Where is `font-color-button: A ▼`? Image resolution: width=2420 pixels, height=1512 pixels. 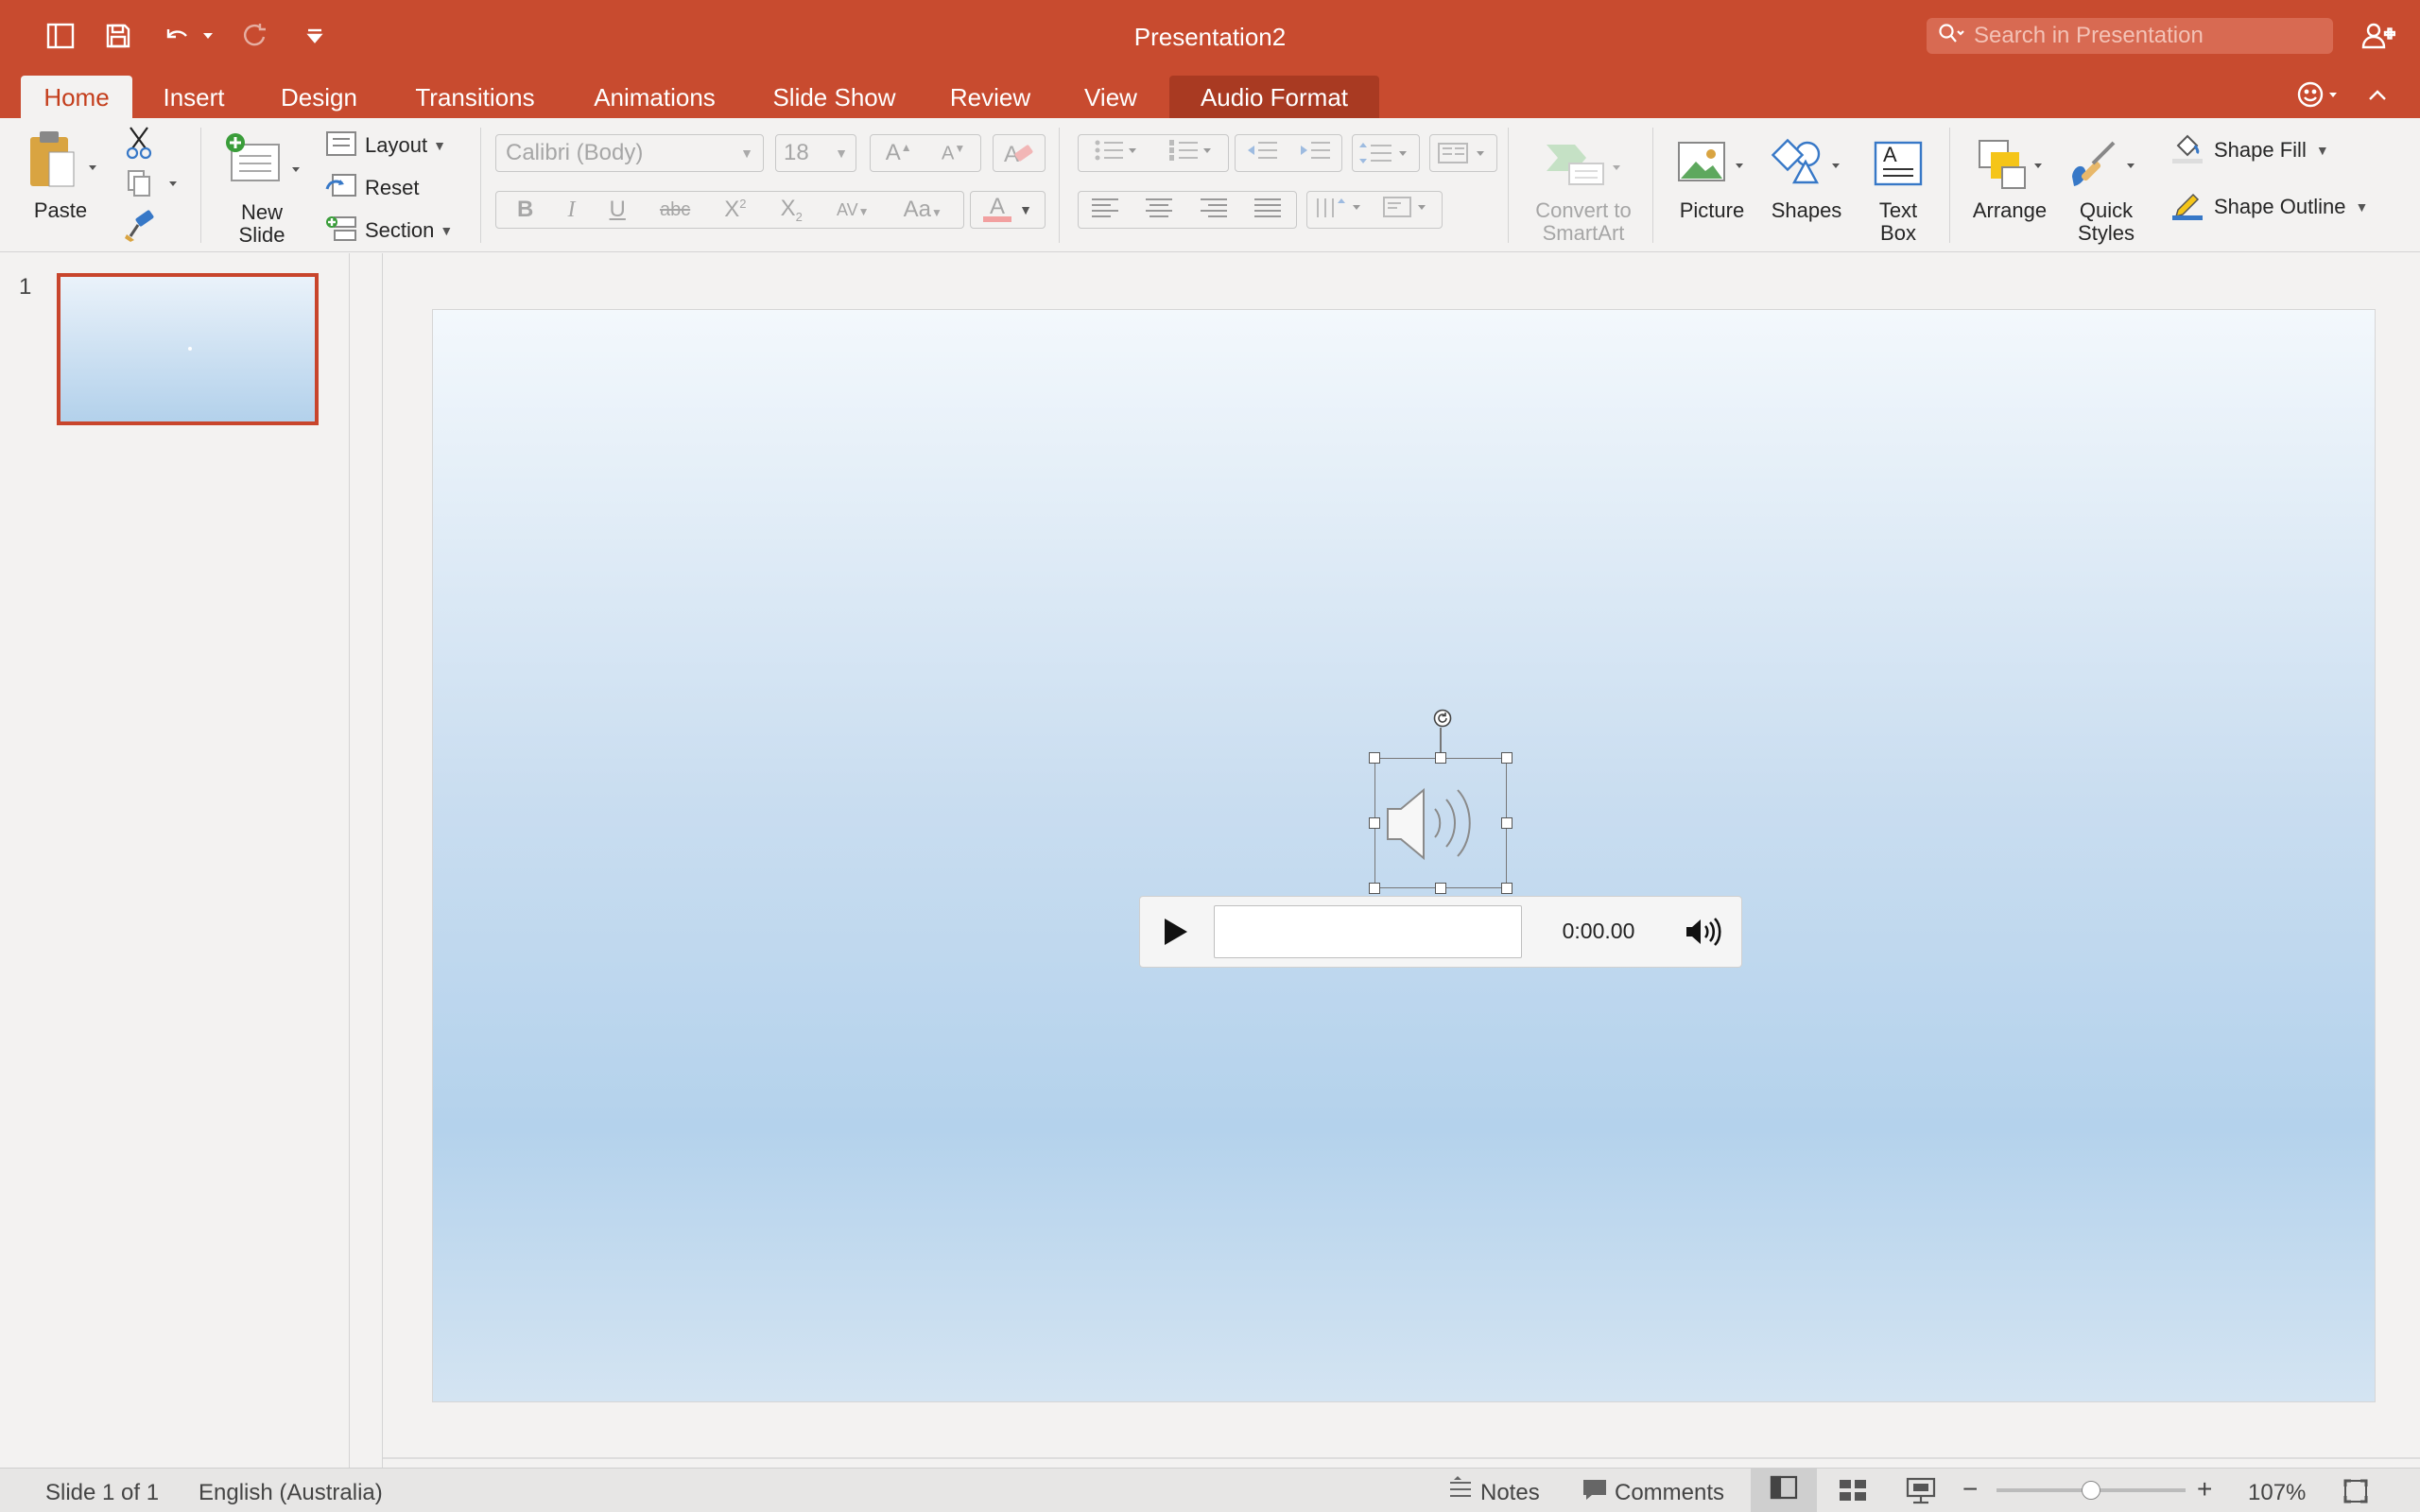 font-color-button: A ▼ is located at coordinates (1008, 210).